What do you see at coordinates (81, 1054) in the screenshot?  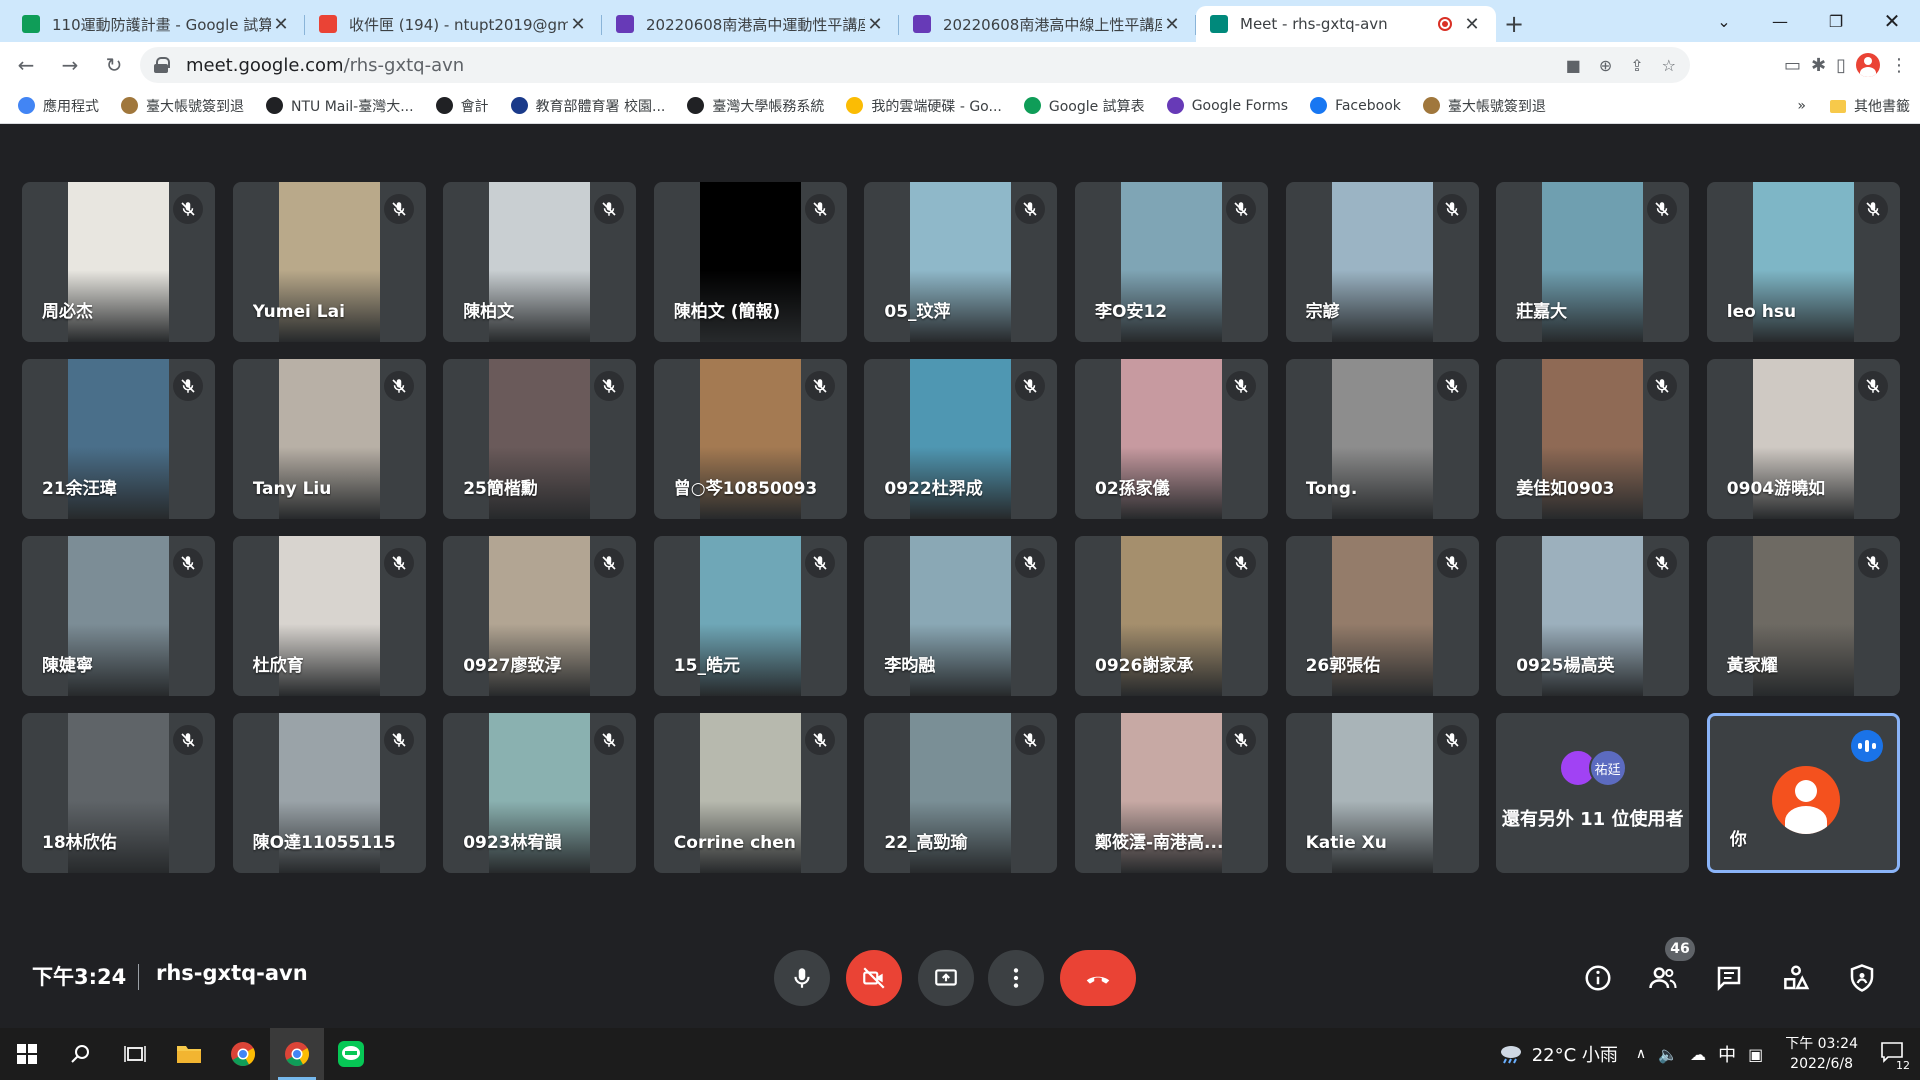 I see `search-button` at bounding box center [81, 1054].